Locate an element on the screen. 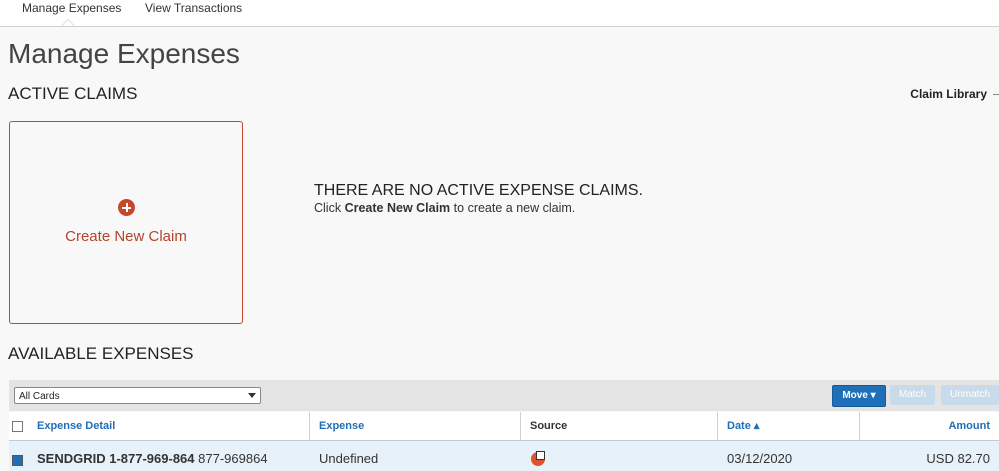  create-new-claim-label: Create New Claim is located at coordinates (126, 236).